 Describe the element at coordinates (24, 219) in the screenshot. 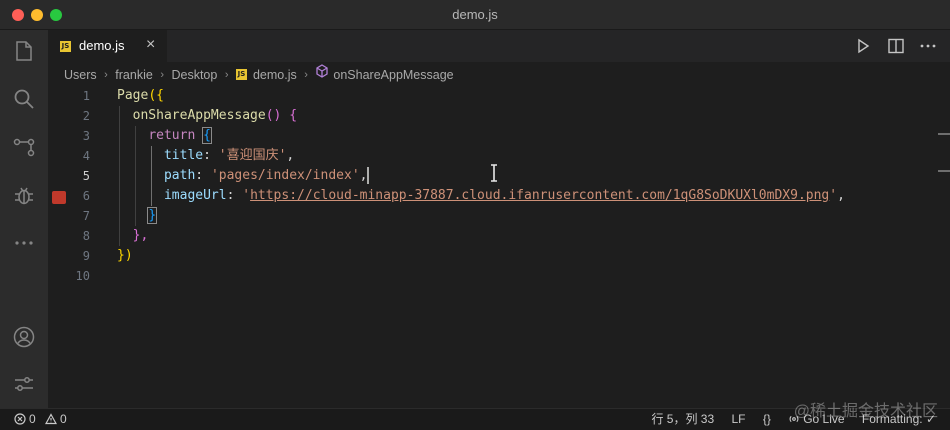

I see `activity-bar` at that location.